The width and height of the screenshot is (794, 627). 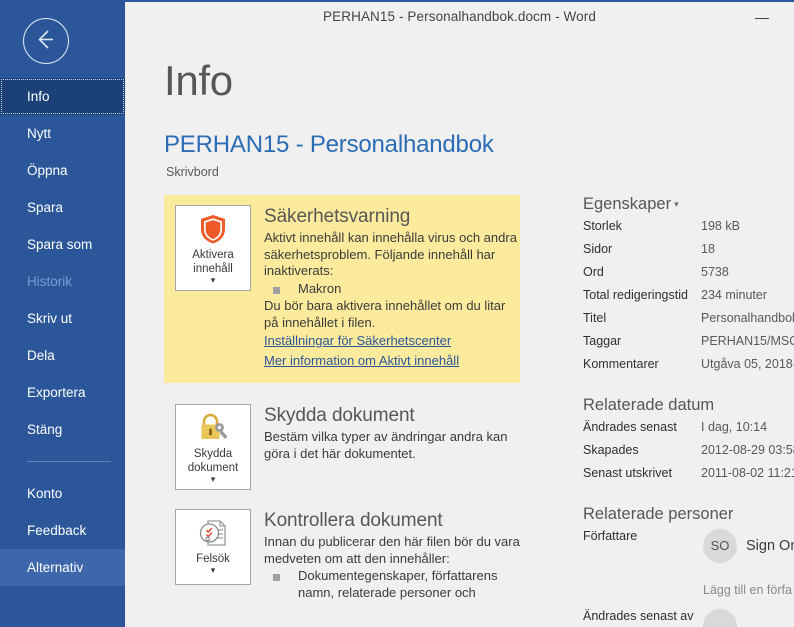 I want to click on page-title: Info, so click(x=198, y=80).